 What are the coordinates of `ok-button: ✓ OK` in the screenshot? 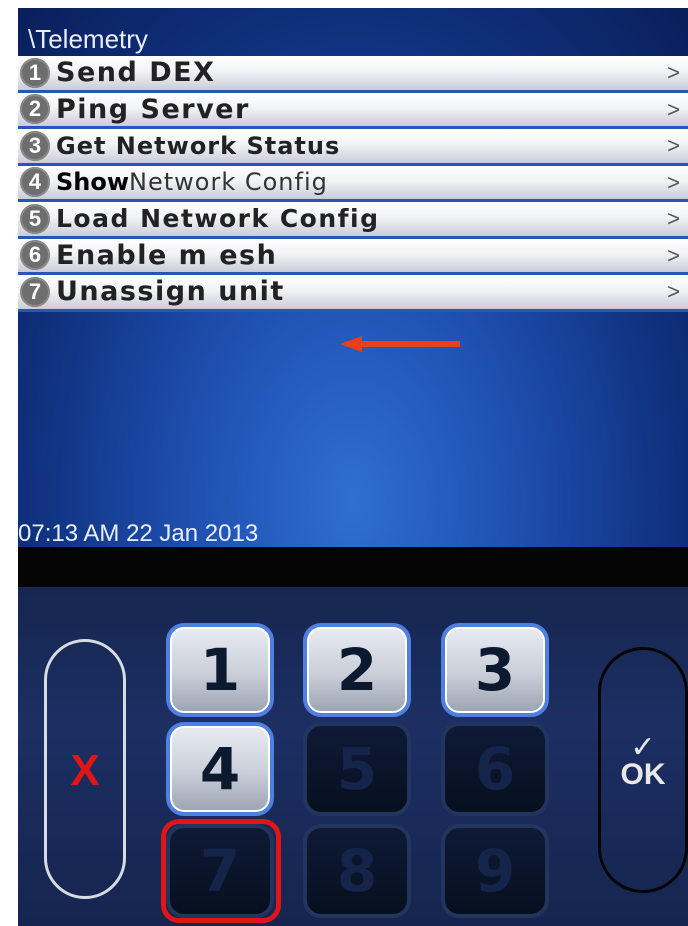 It's located at (643, 770).